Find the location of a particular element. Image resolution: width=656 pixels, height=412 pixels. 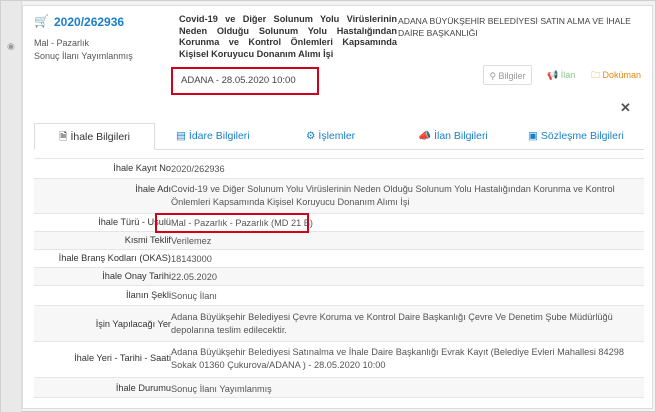

tender-type: Mal - Pazarlık is located at coordinates (62, 43).